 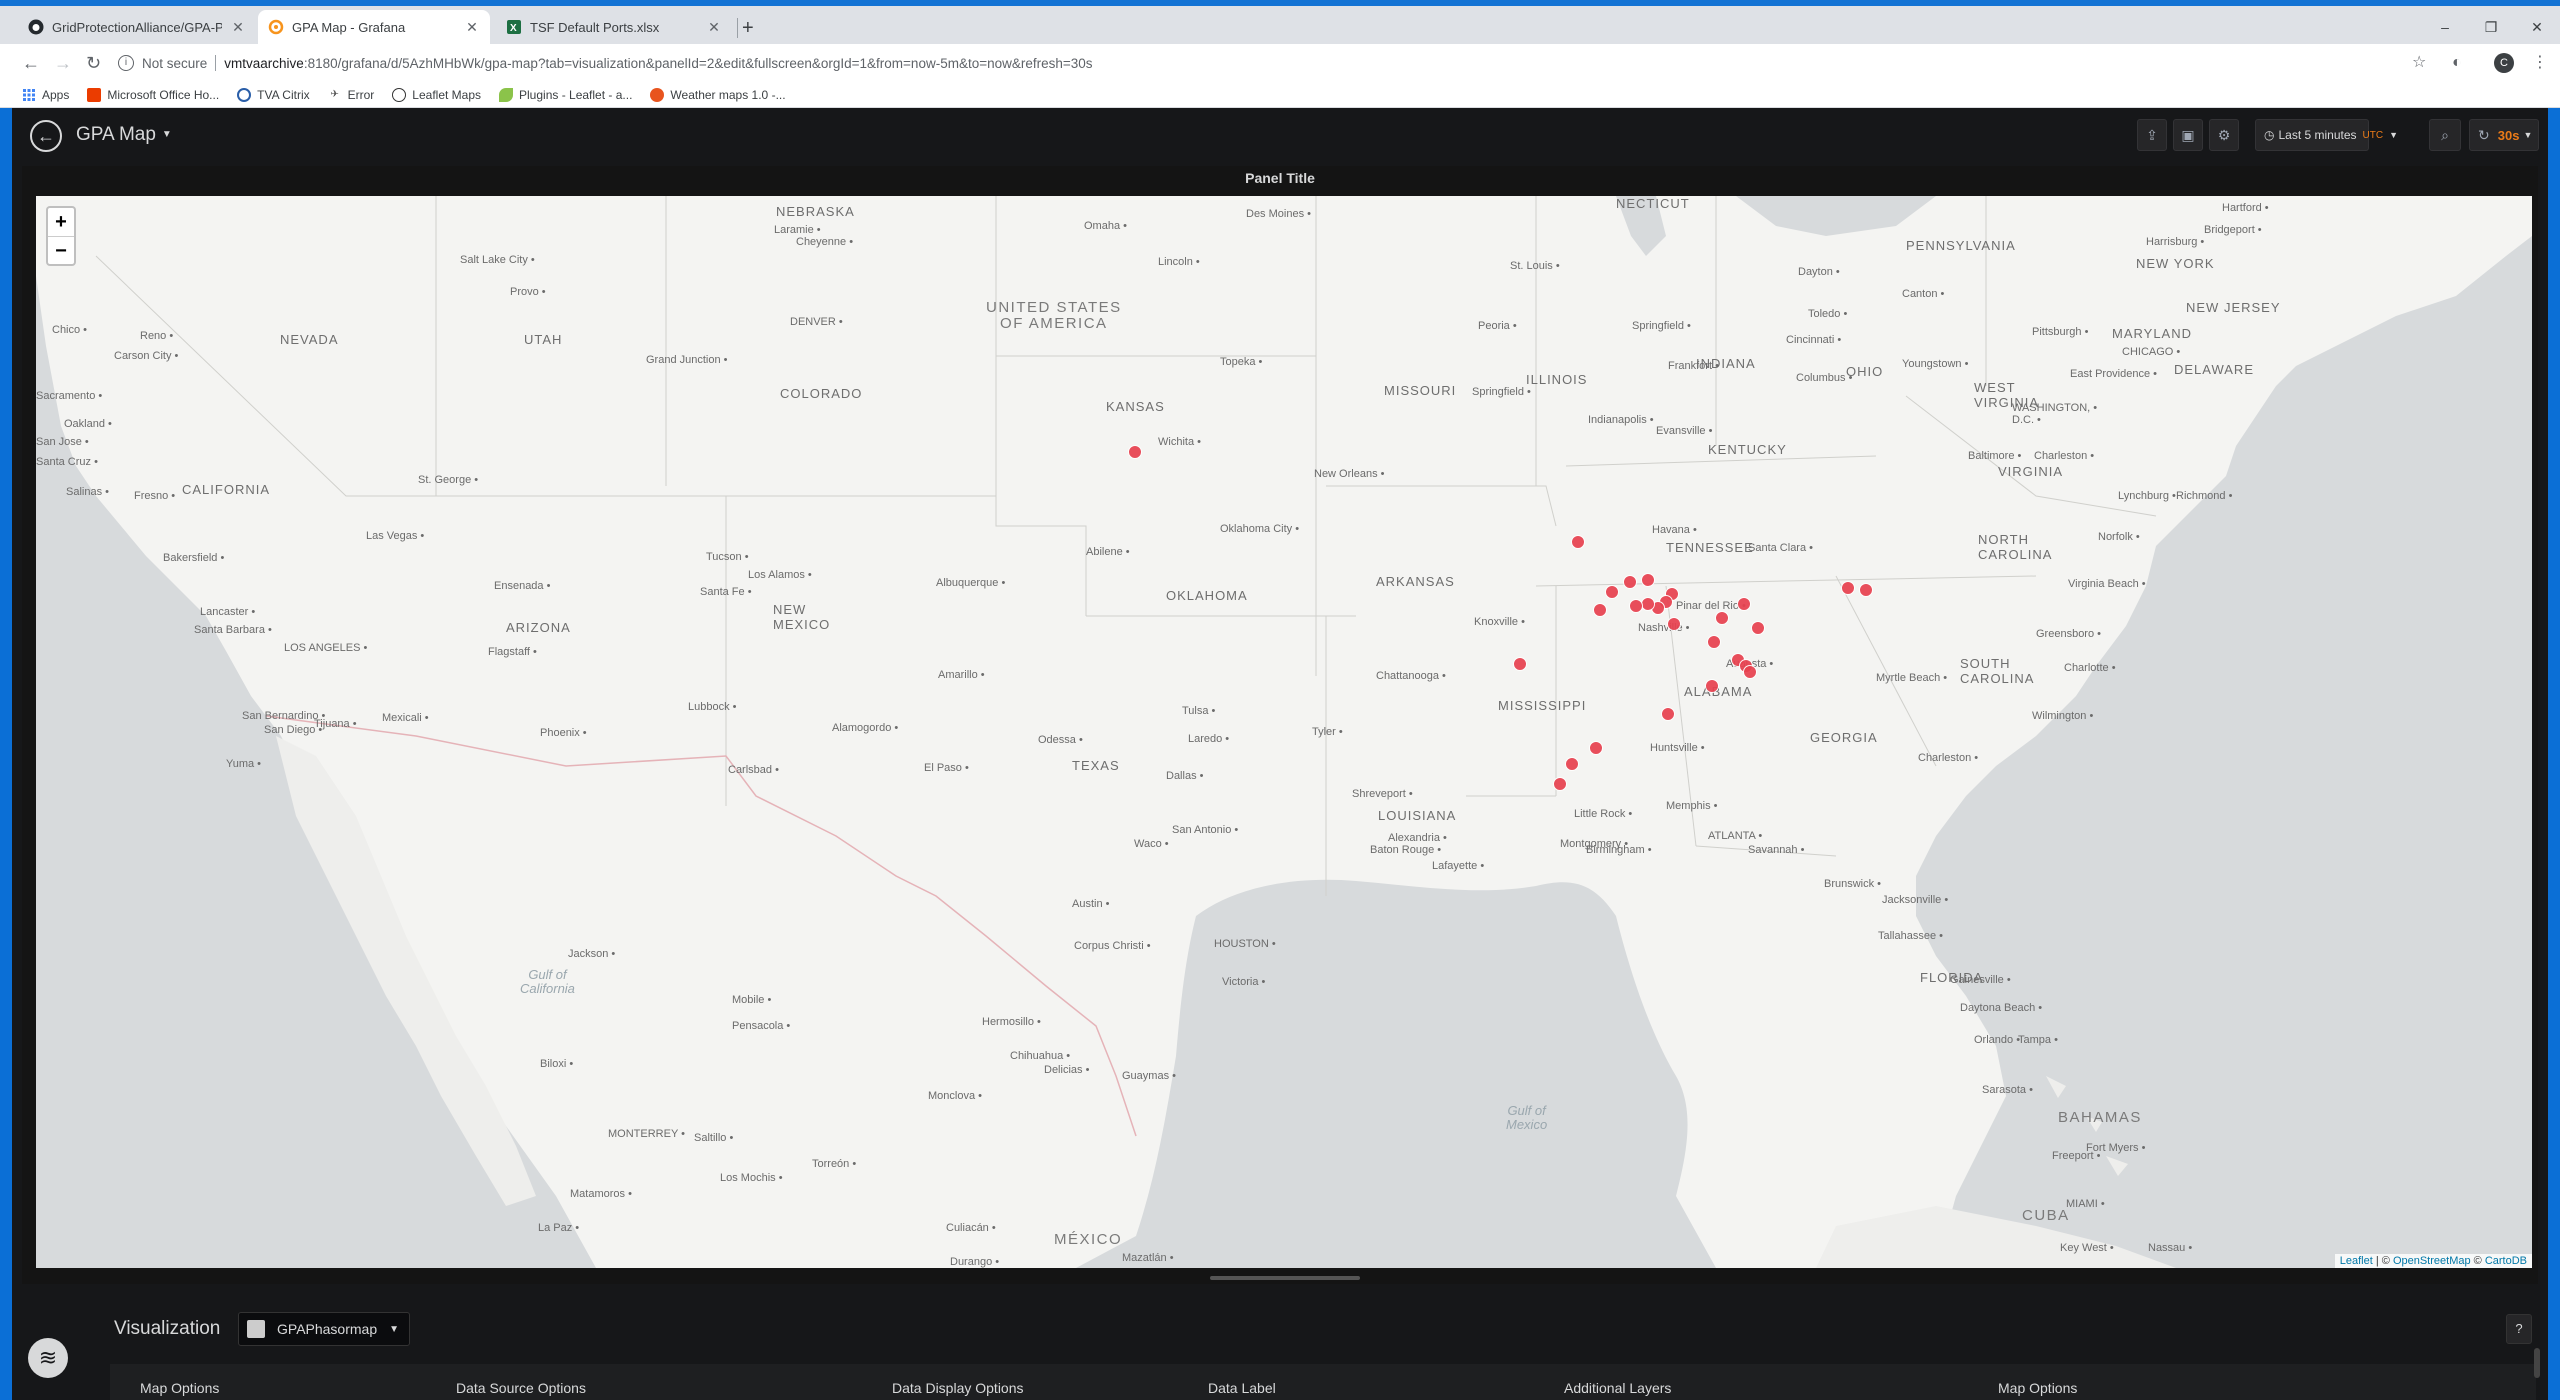 I want to click on extension-icon: ◐, so click(x=2457, y=63).